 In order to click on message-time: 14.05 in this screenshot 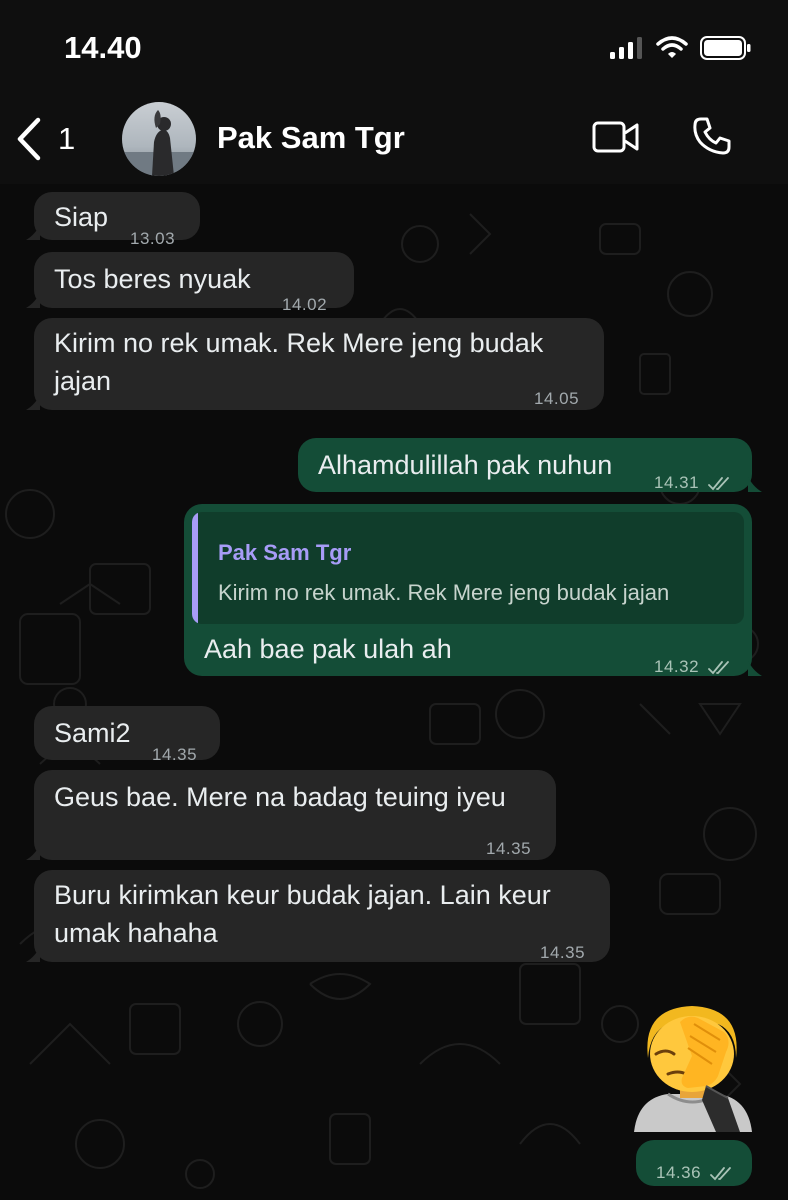, I will do `click(557, 398)`.